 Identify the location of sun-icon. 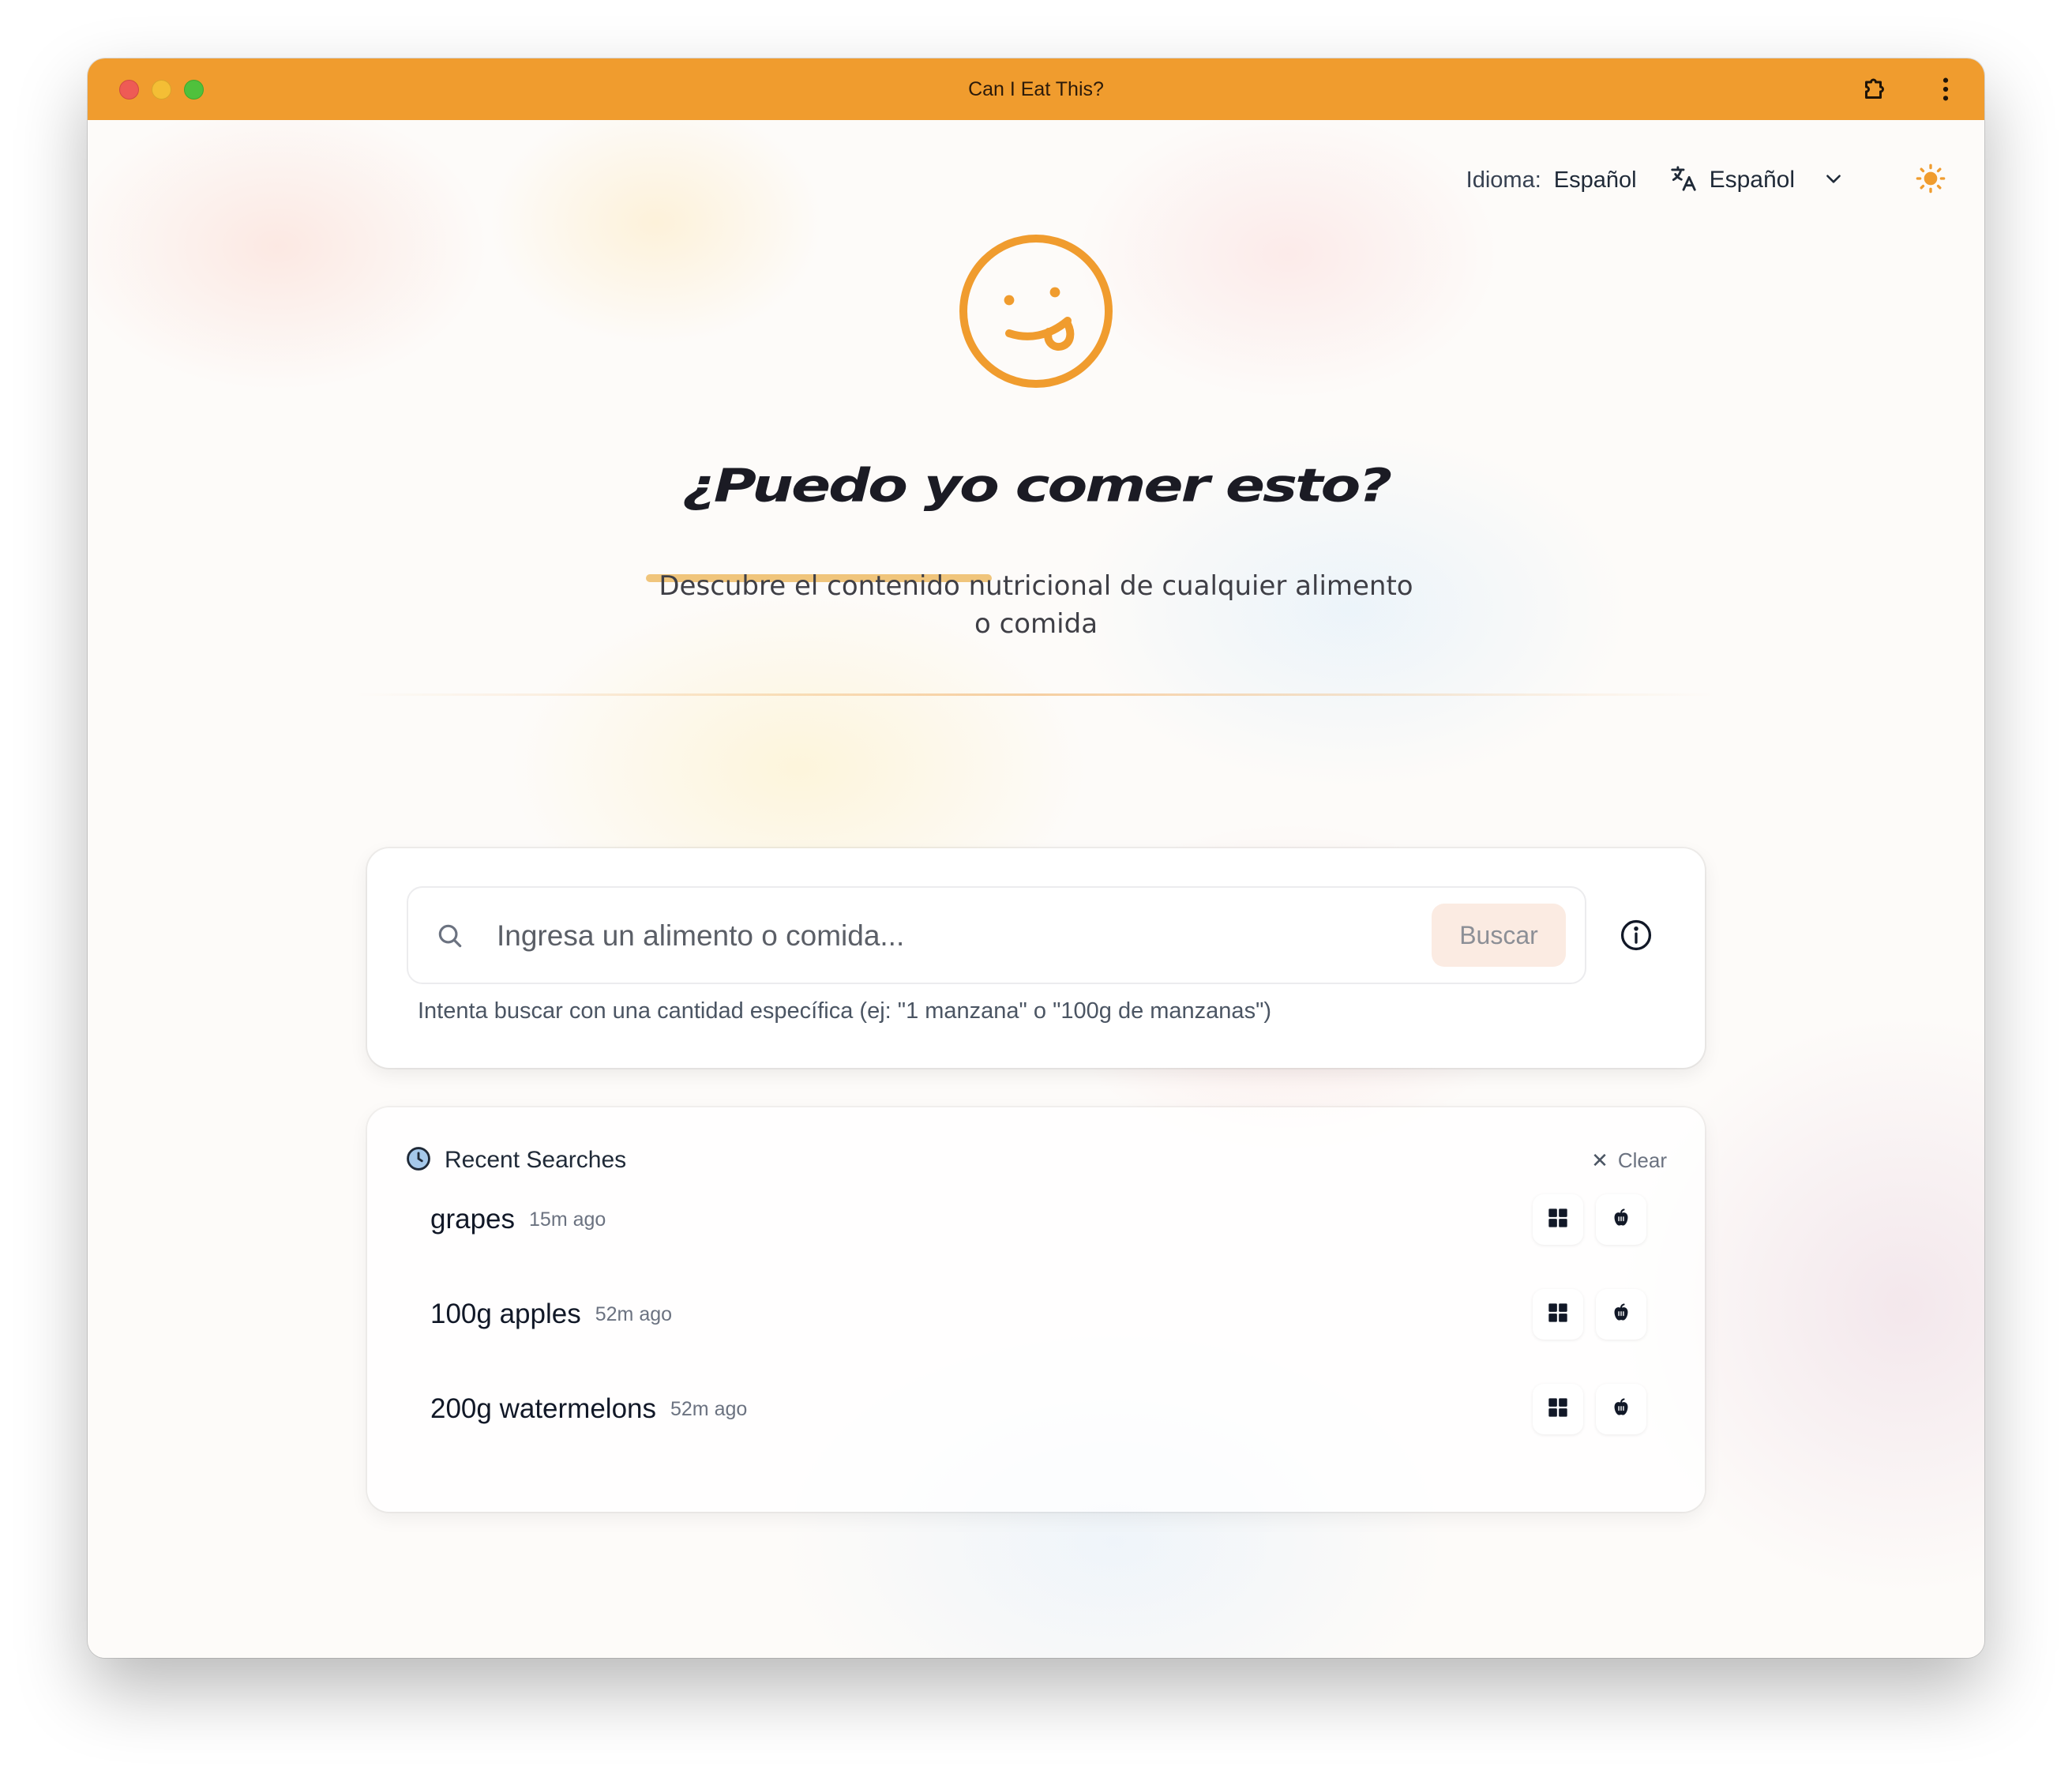
(1930, 180).